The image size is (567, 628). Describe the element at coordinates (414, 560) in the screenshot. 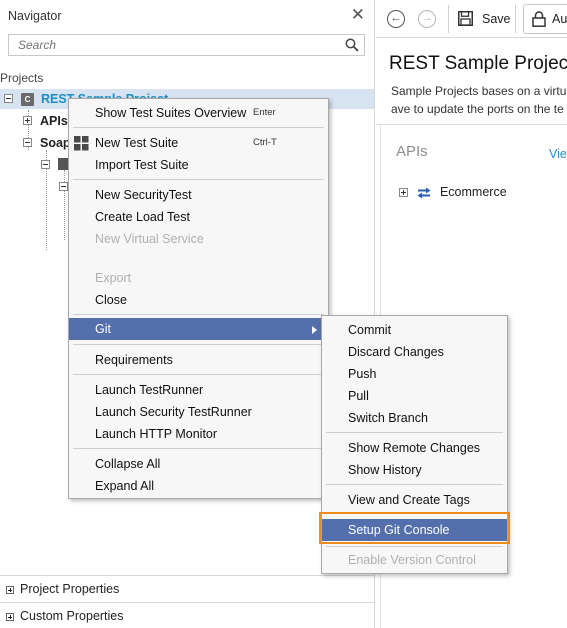

I see `git-item-enable-version-control: Enable Version Control` at that location.